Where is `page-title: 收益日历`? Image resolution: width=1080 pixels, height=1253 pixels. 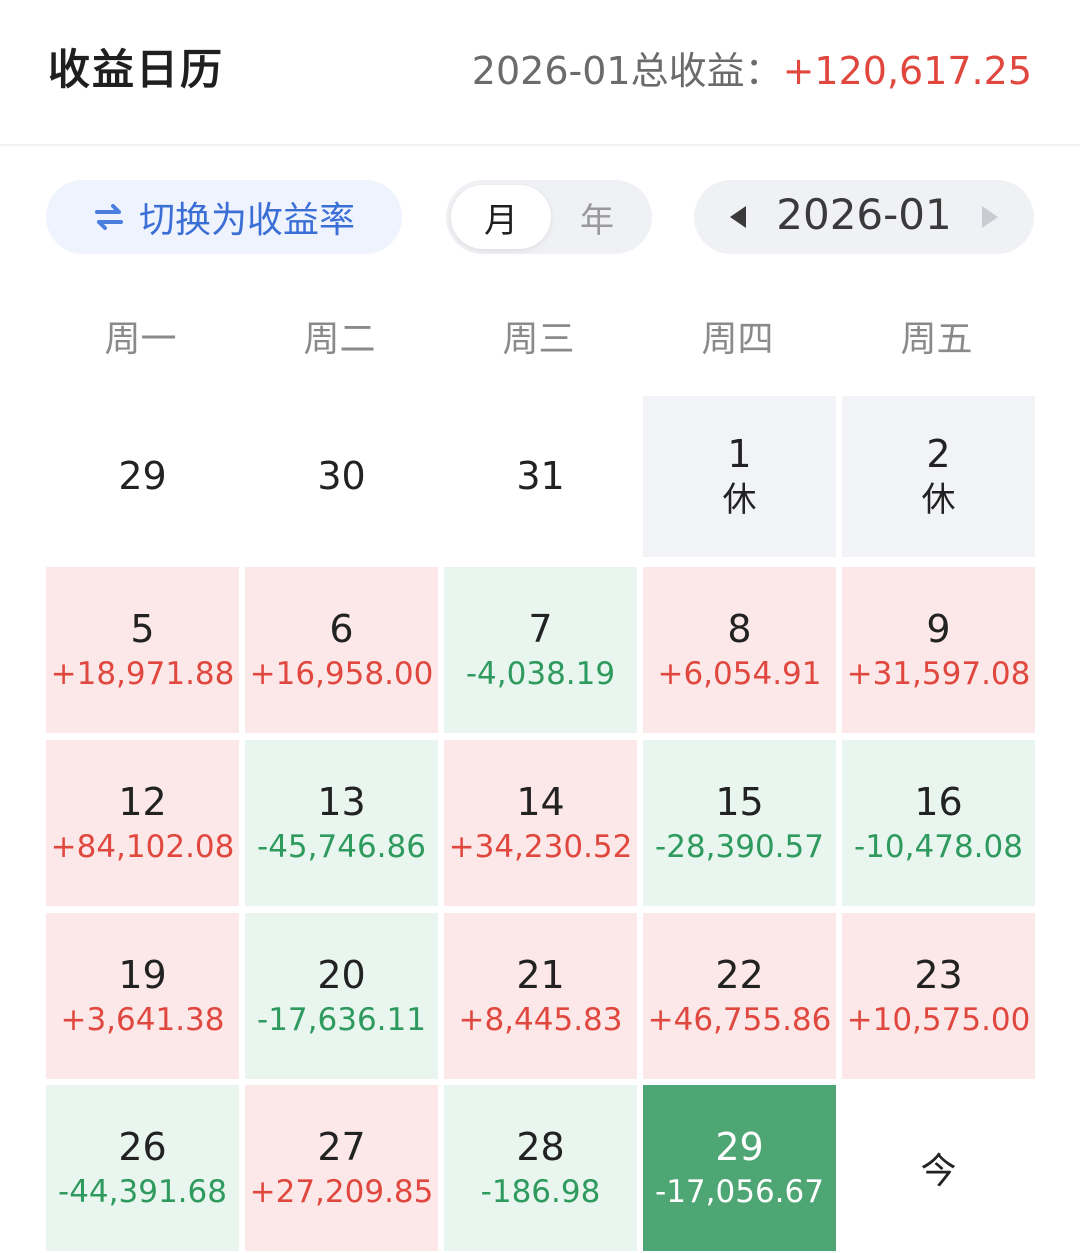
page-title: 收益日历 is located at coordinates (136, 69).